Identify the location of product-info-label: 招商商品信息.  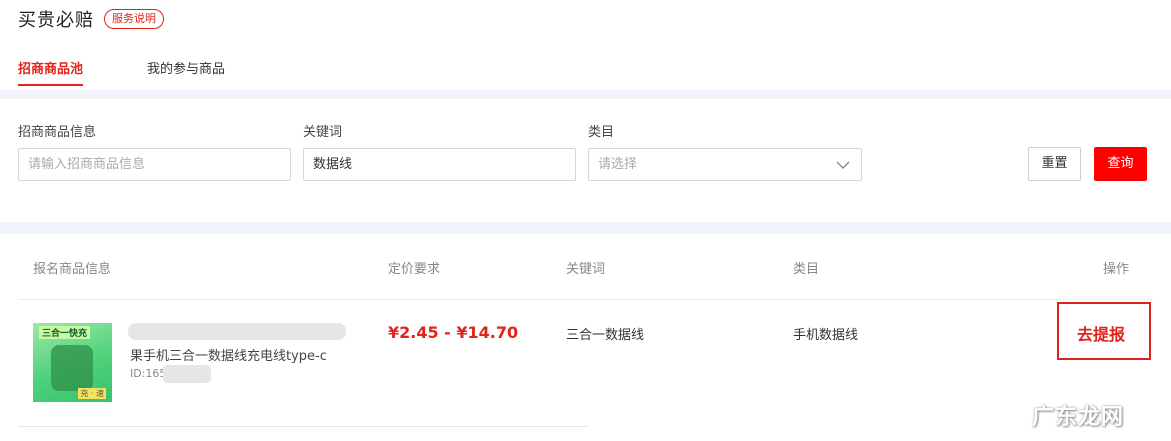
(57, 132).